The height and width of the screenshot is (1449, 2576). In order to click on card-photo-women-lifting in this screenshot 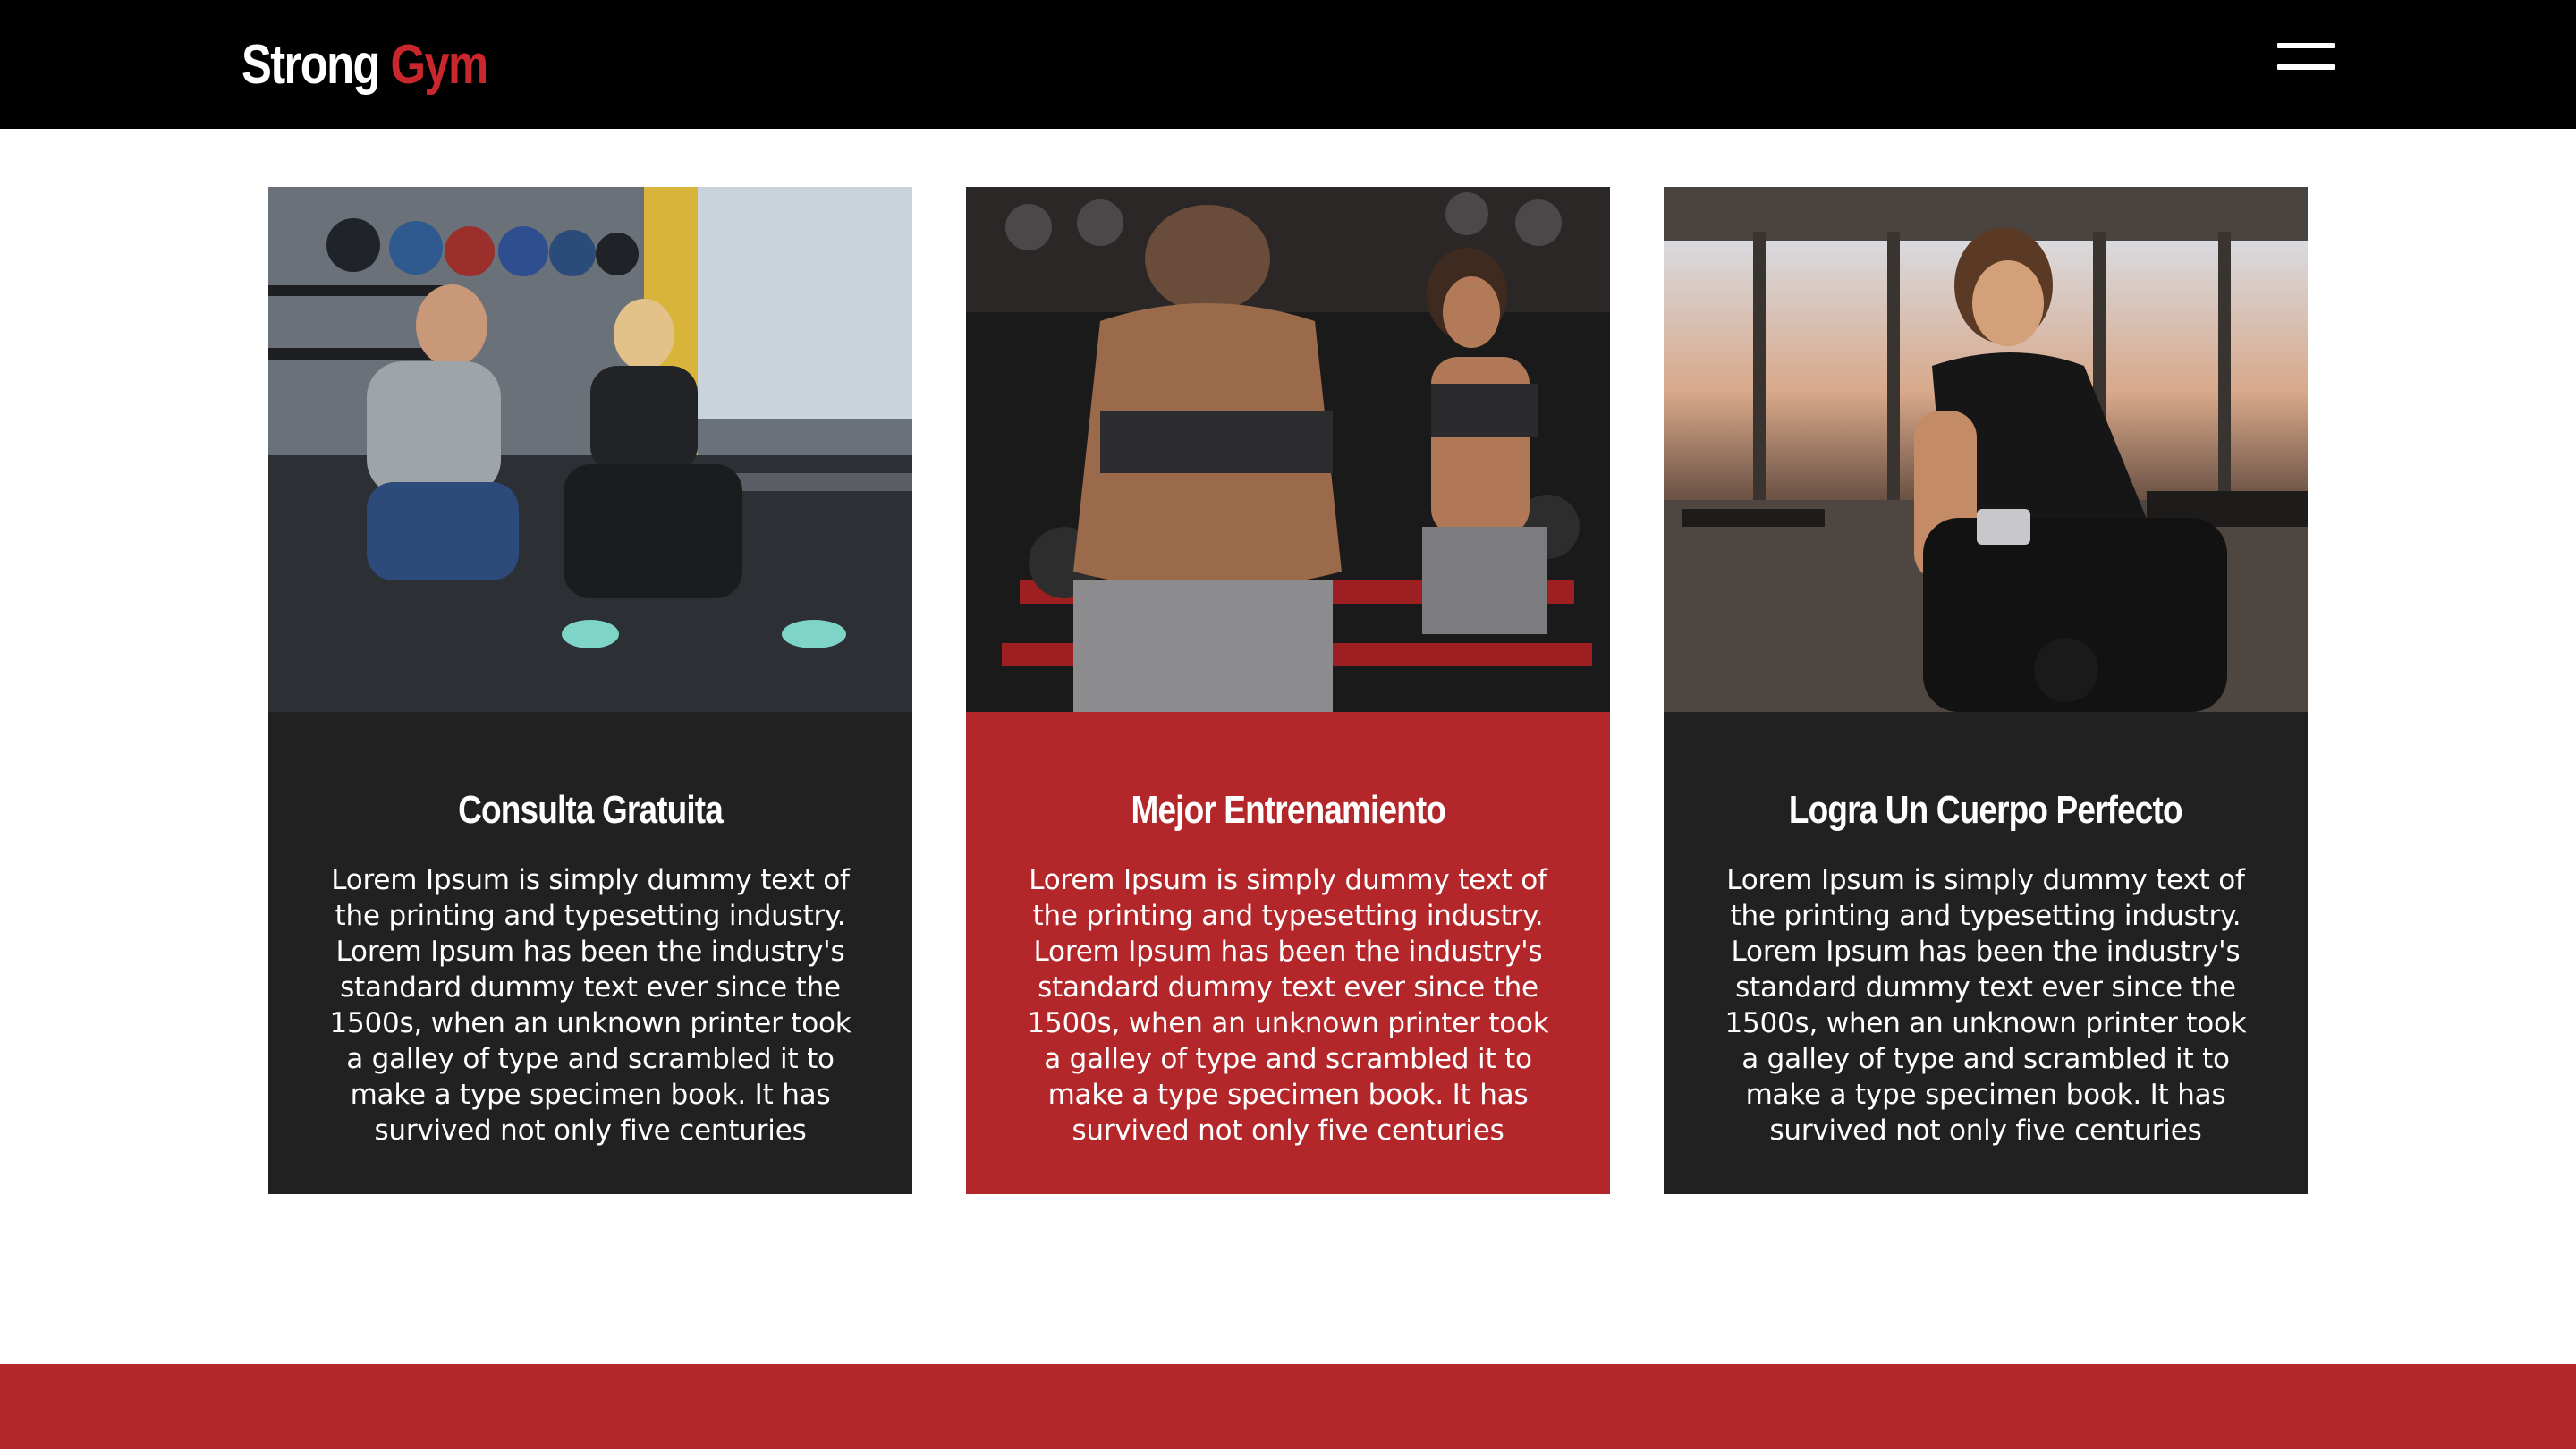, I will do `click(1288, 449)`.